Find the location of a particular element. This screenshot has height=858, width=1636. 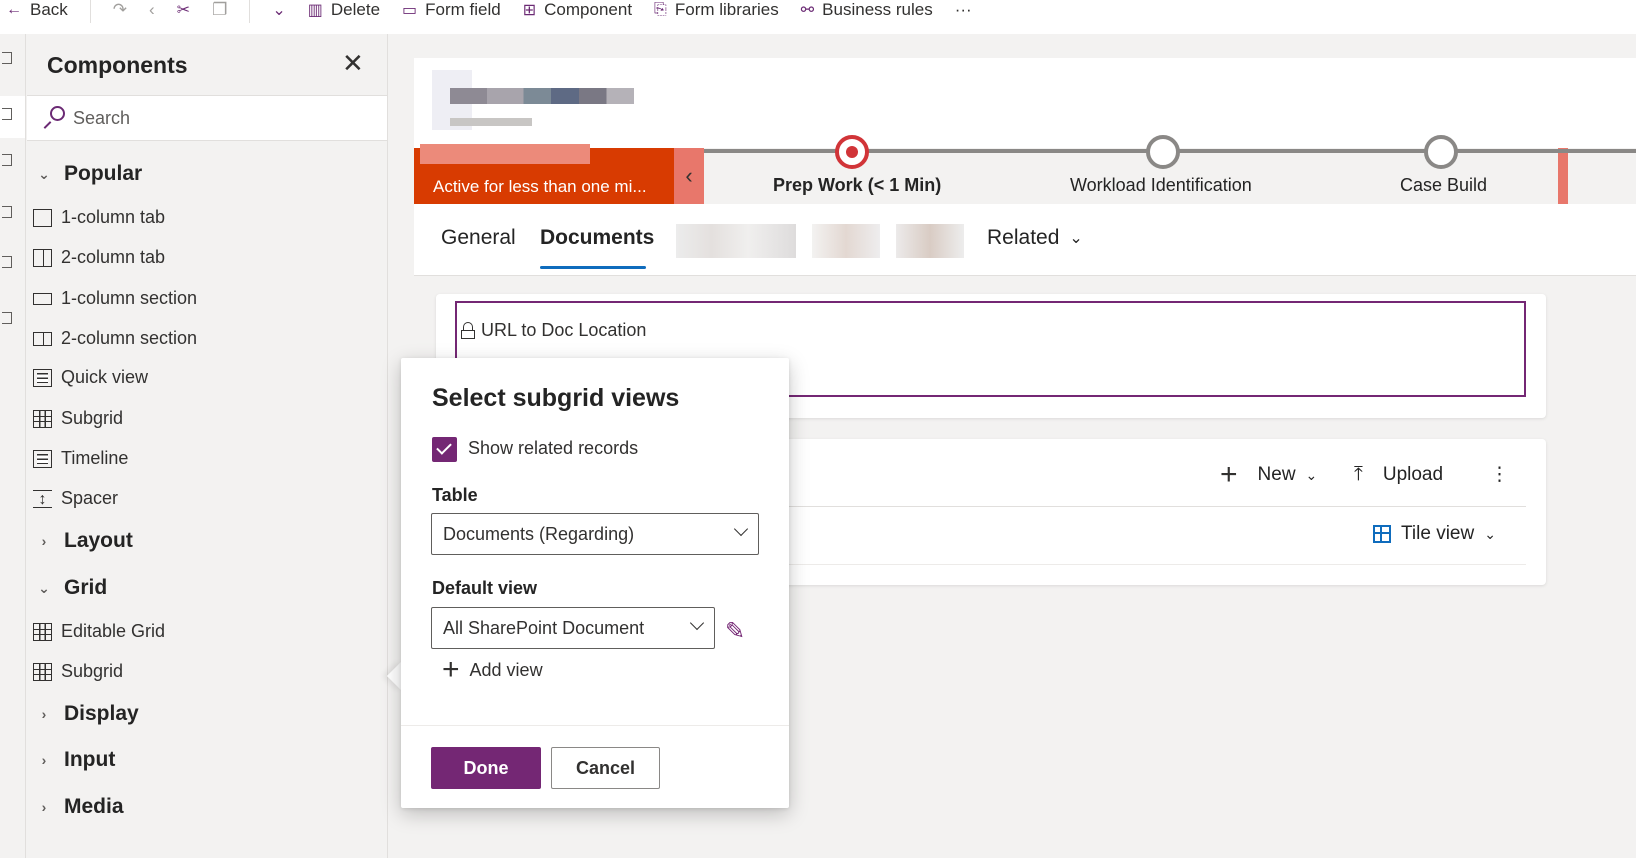

delete-label: Delete is located at coordinates (355, 9).